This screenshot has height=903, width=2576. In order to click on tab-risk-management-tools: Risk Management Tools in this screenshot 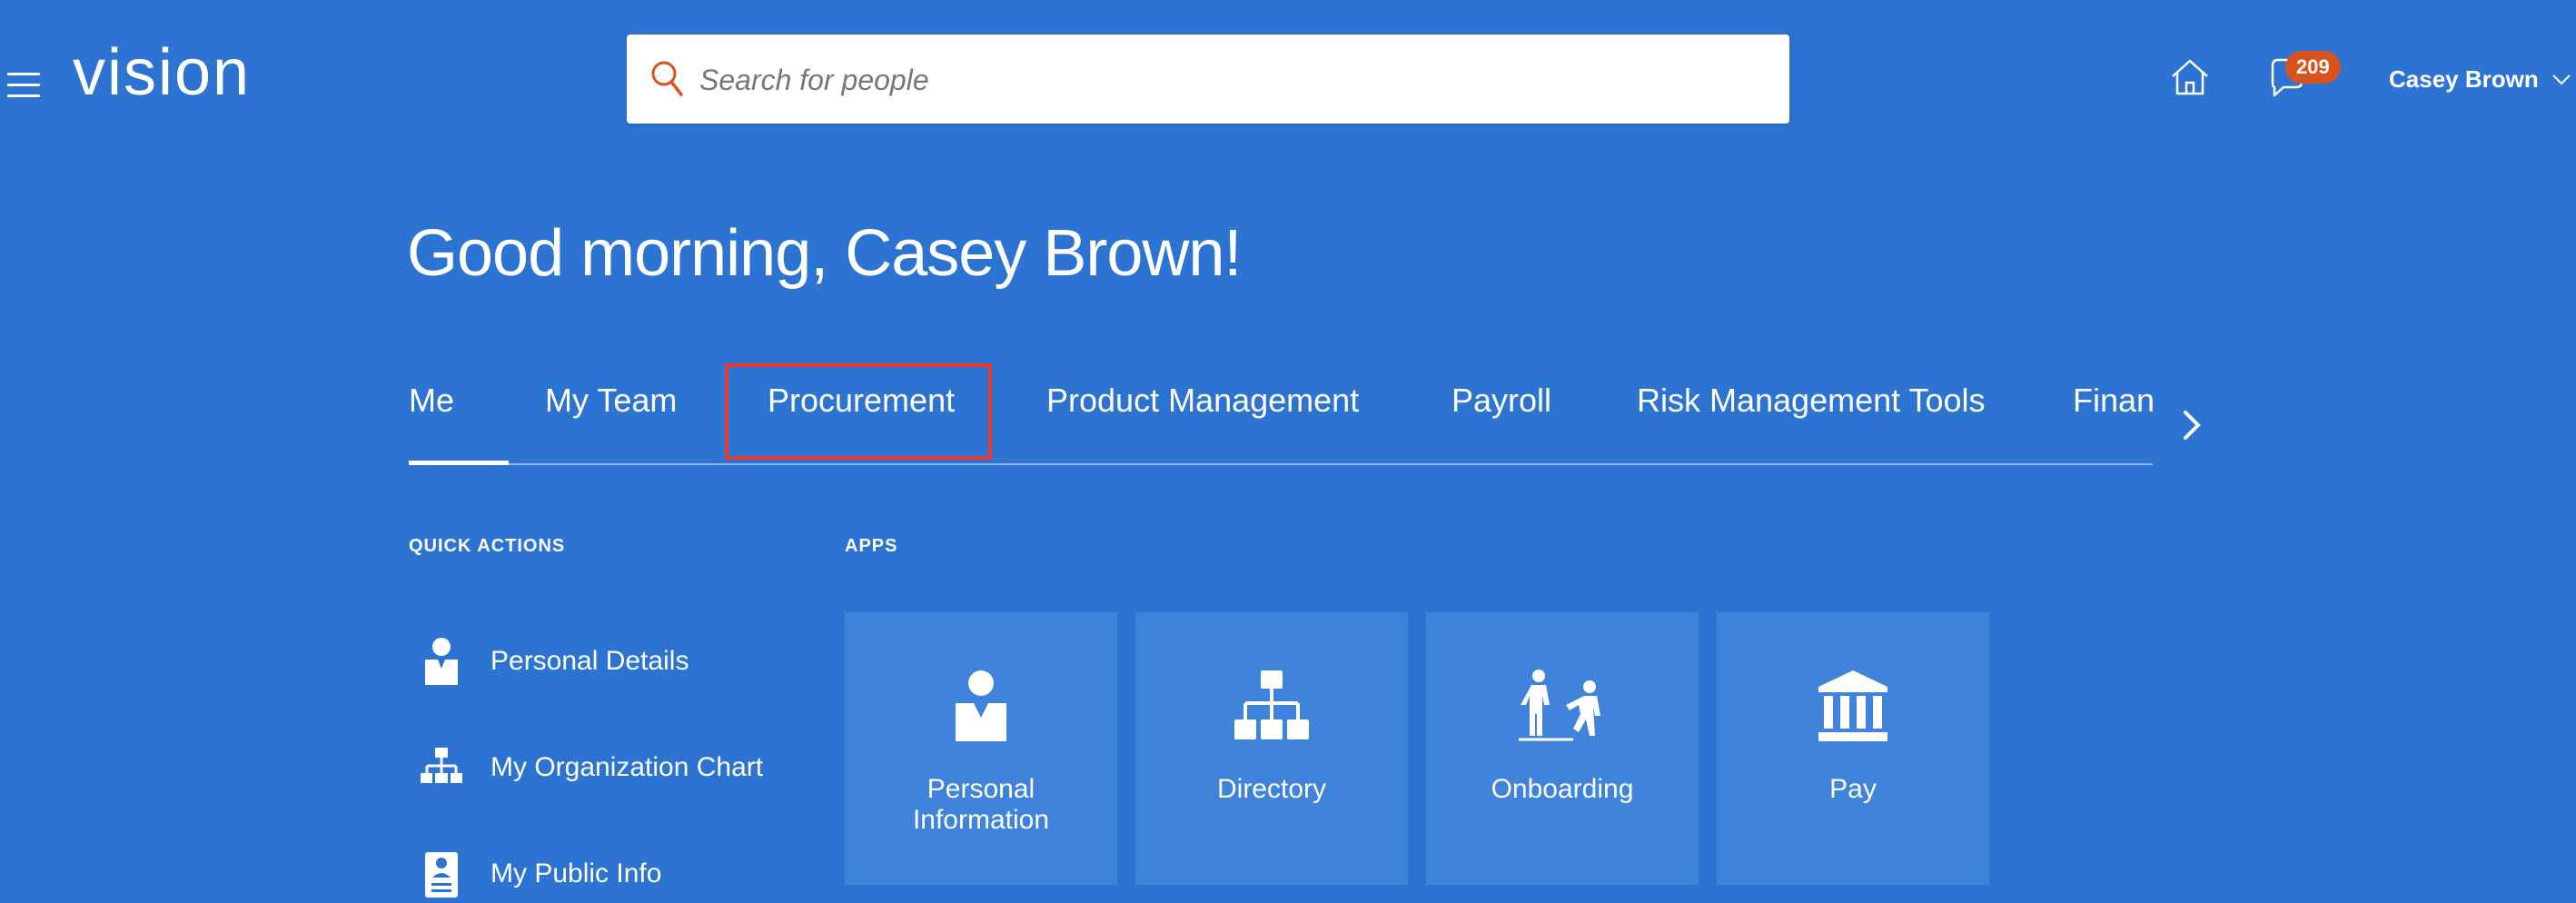, I will do `click(1811, 401)`.